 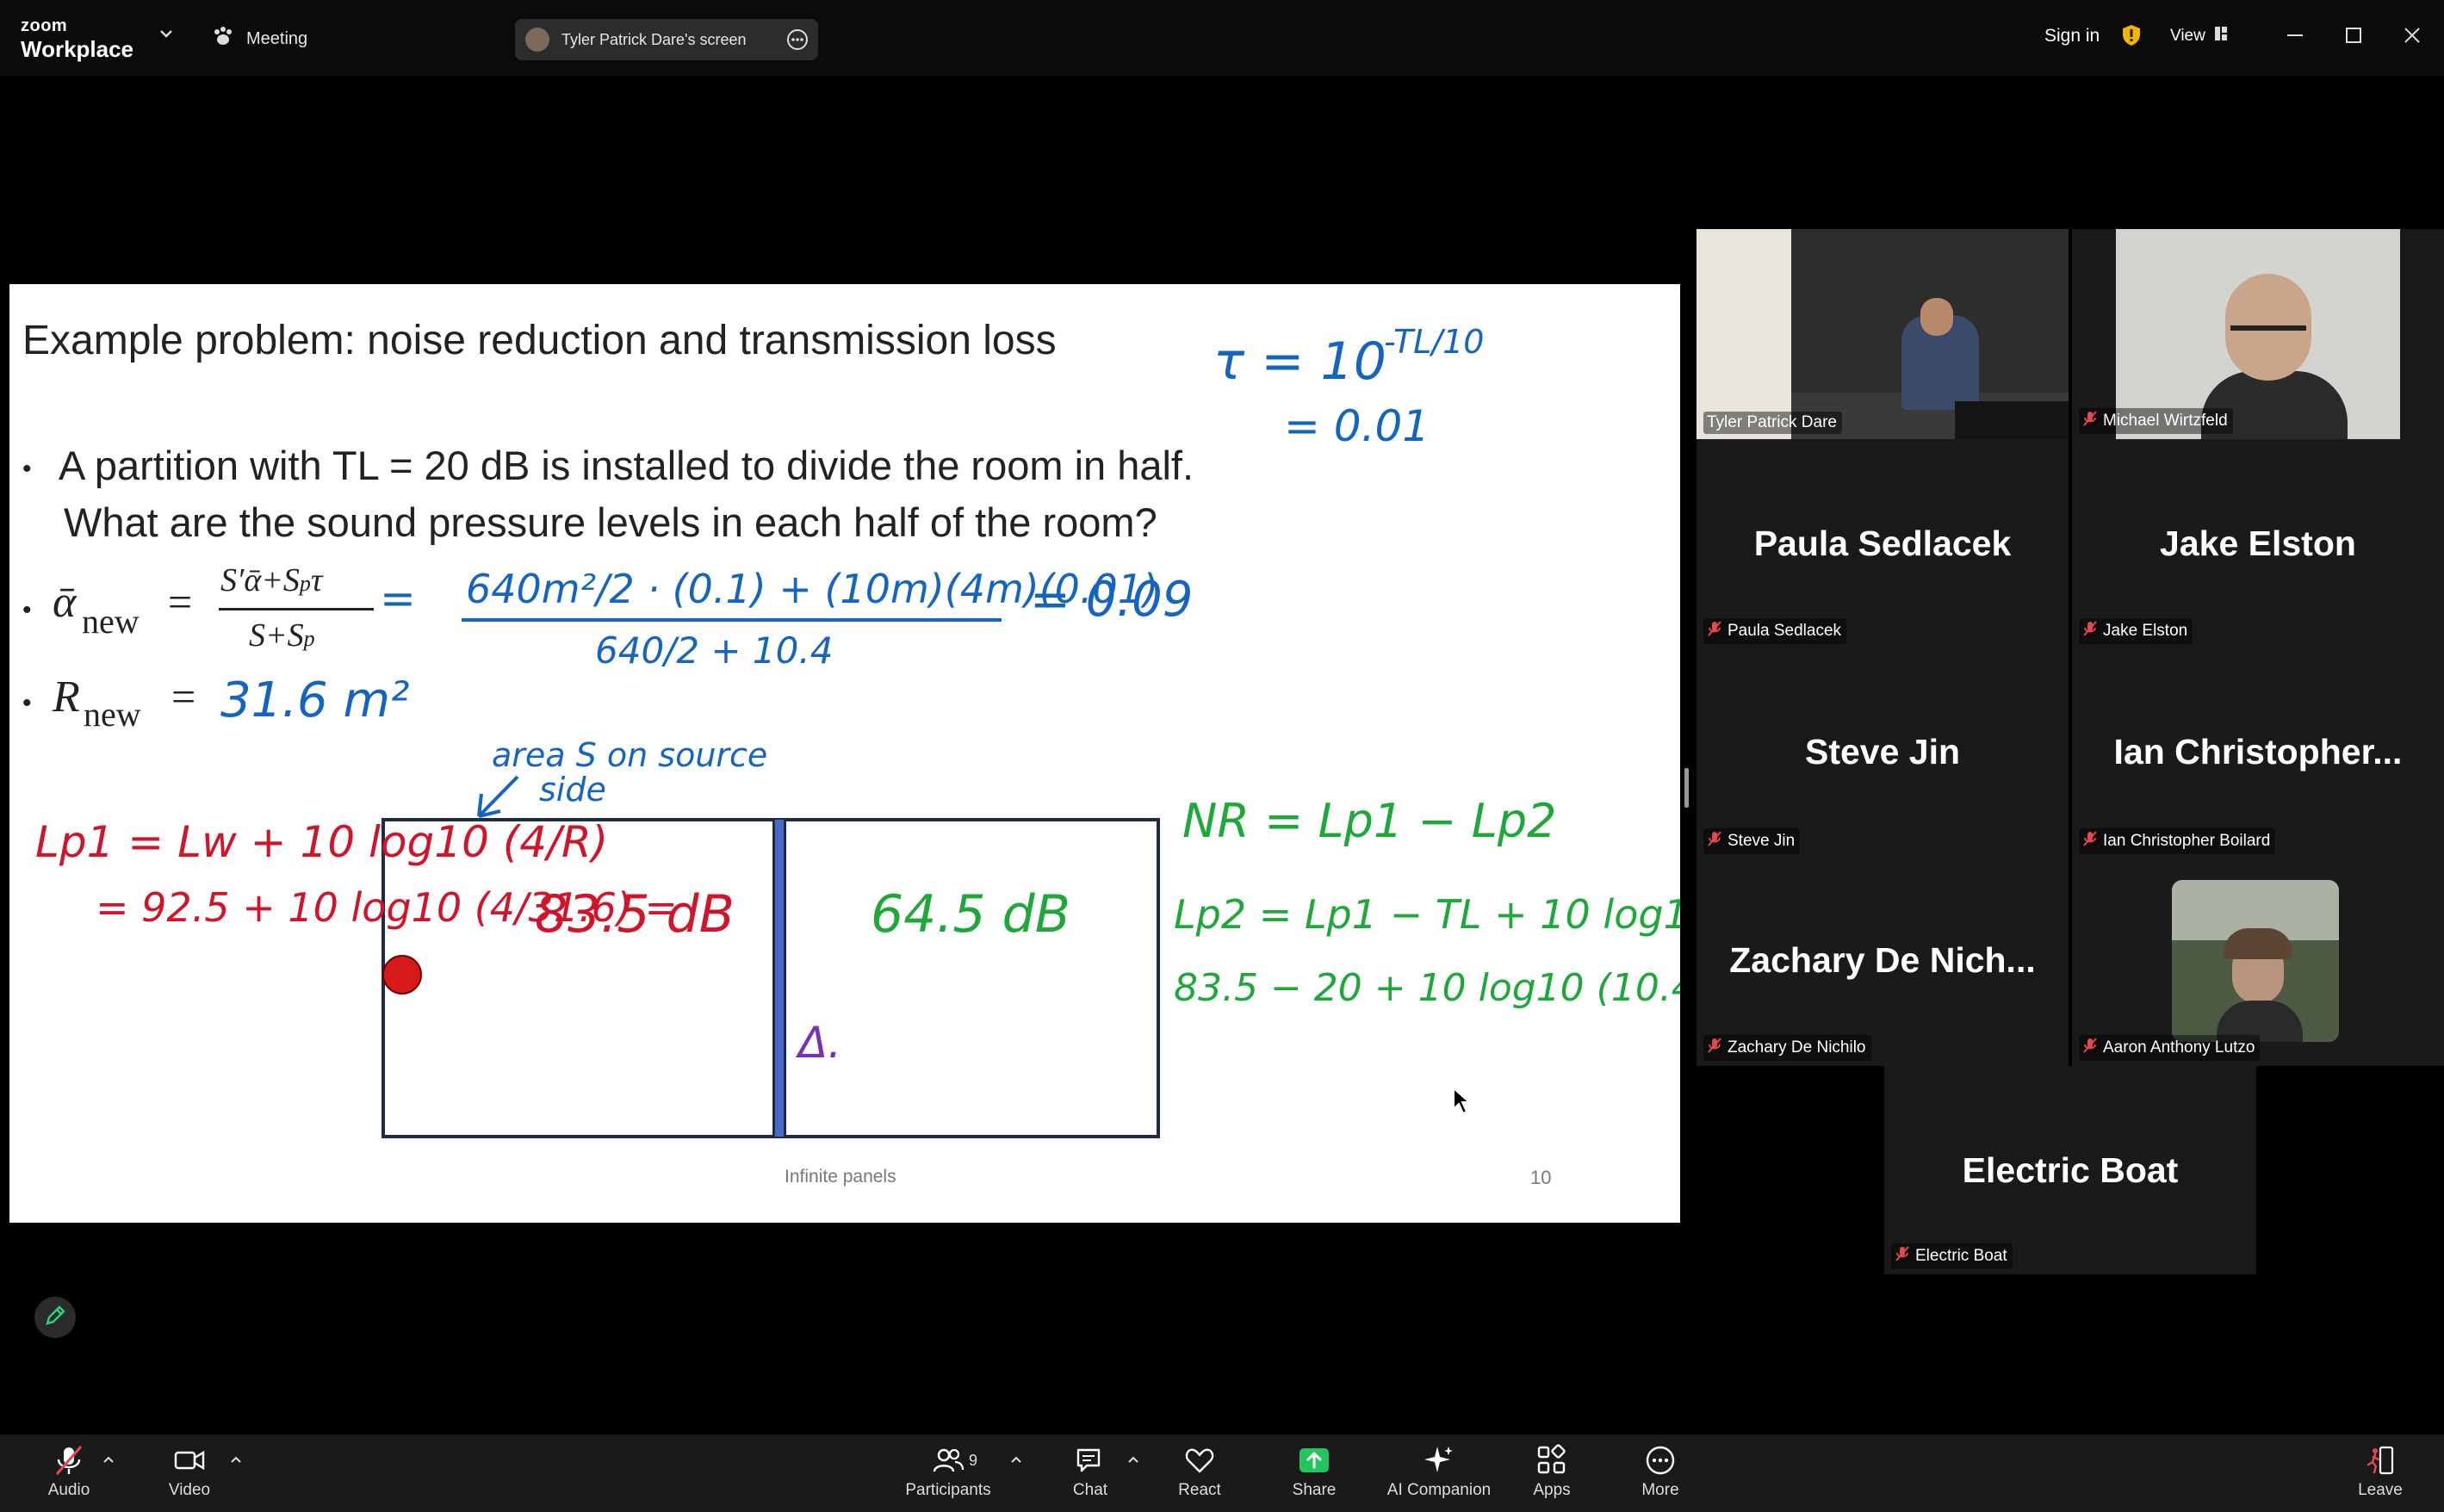 What do you see at coordinates (1660, 1490) in the screenshot?
I see `more-label: More` at bounding box center [1660, 1490].